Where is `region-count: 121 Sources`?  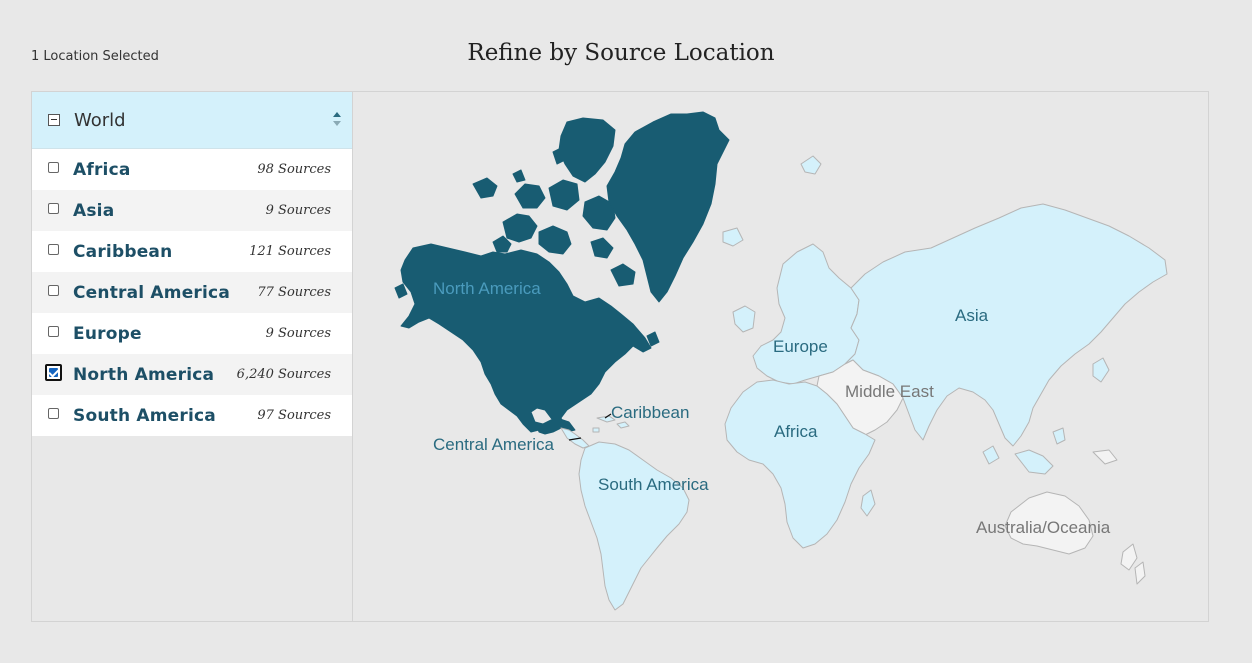 region-count: 121 Sources is located at coordinates (290, 251).